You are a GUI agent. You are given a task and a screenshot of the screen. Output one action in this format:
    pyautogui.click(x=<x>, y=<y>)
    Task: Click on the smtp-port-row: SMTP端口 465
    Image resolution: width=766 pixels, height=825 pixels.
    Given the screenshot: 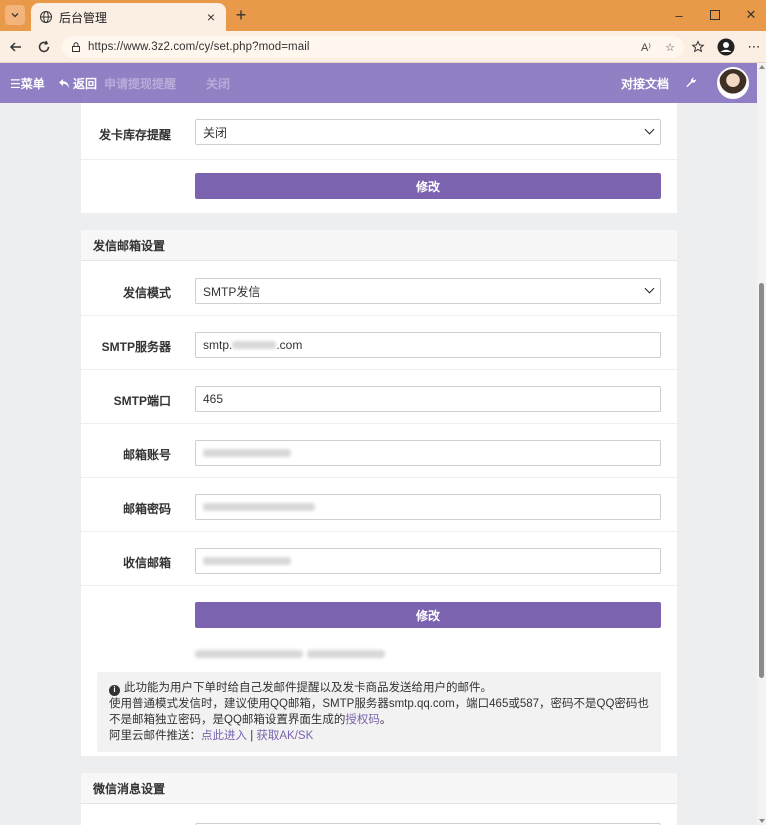 What is the action you would take?
    pyautogui.click(x=379, y=397)
    